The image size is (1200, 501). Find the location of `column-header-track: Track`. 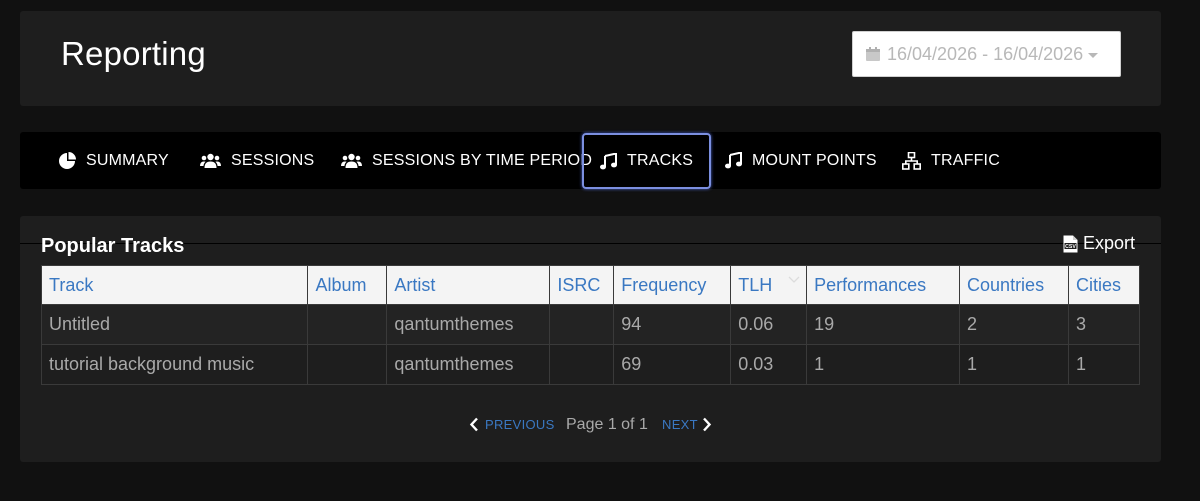

column-header-track: Track is located at coordinates (174, 285).